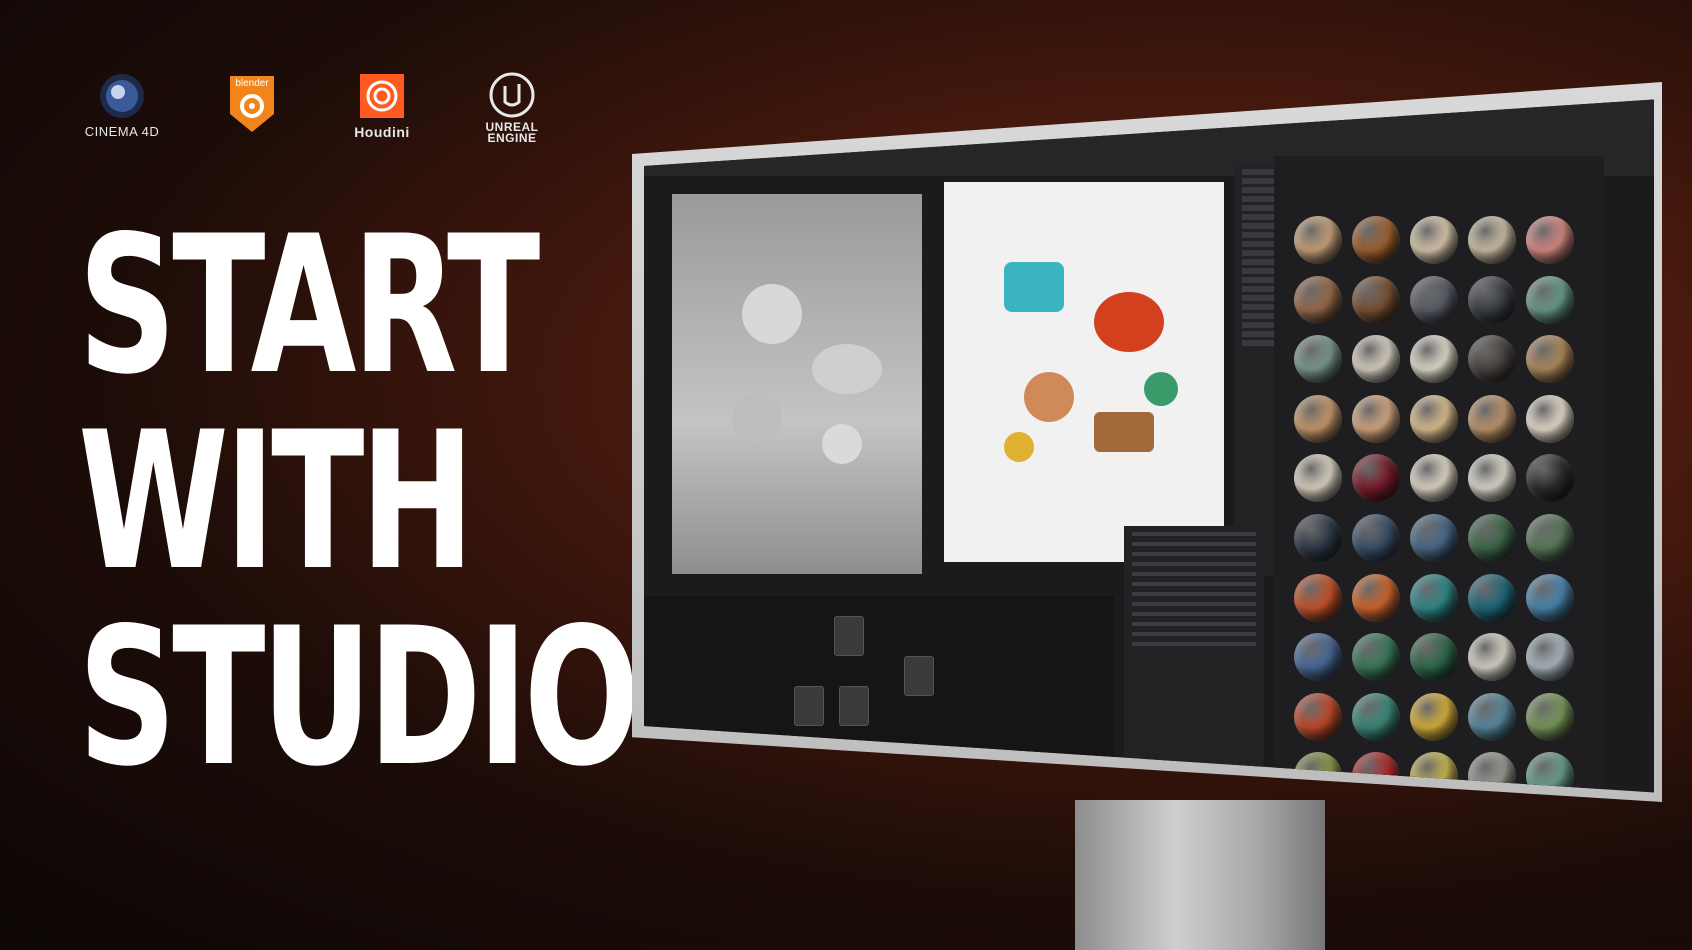  What do you see at coordinates (512, 132) in the screenshot?
I see `logo-label-unreal: UNREAL ENGINE` at bounding box center [512, 132].